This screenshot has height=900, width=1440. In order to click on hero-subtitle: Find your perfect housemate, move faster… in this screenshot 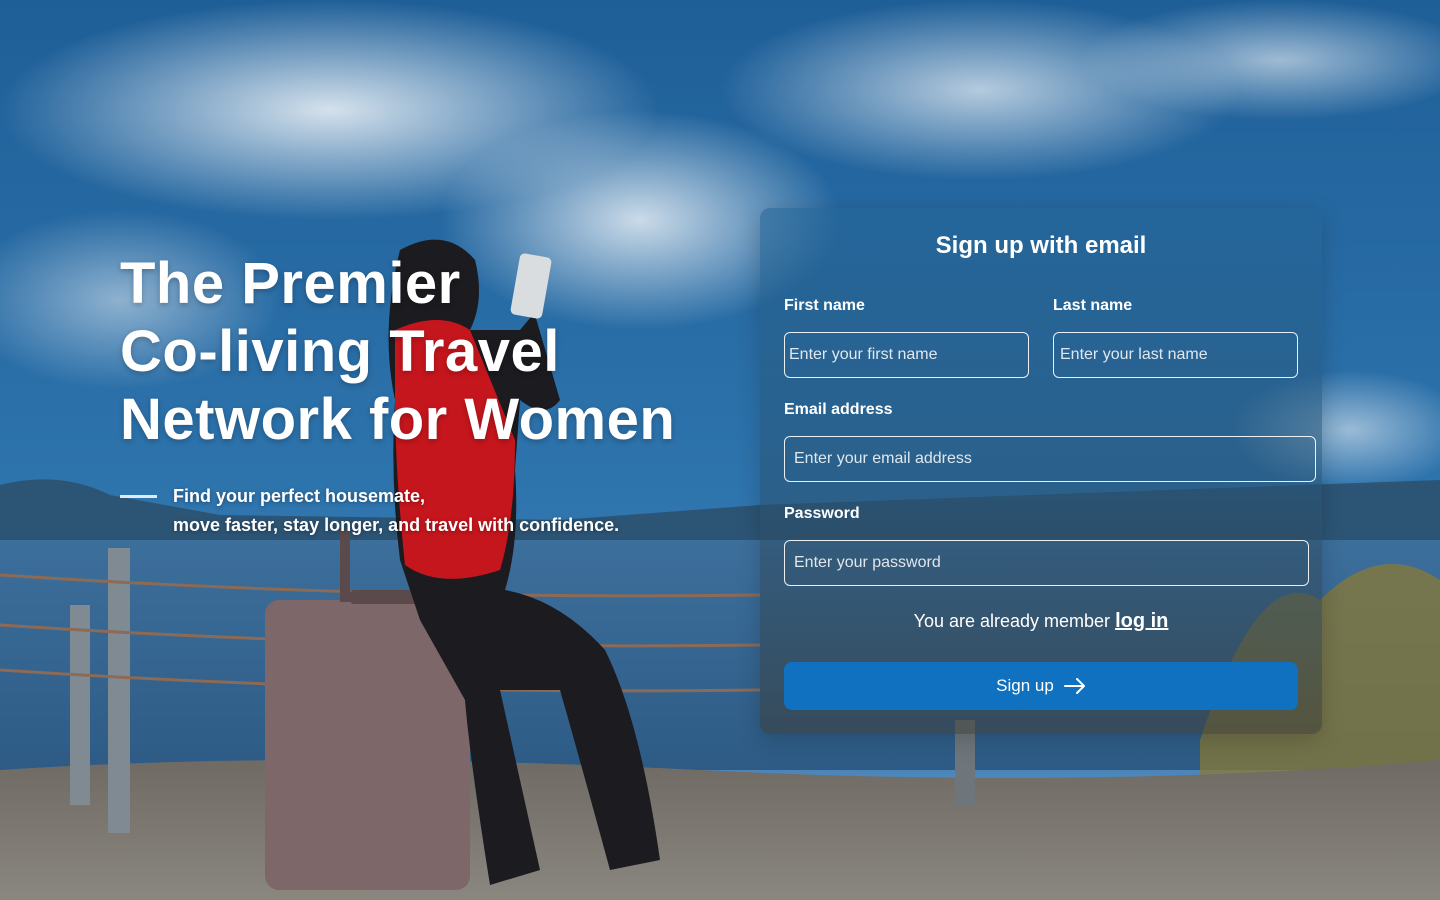, I will do `click(369, 511)`.